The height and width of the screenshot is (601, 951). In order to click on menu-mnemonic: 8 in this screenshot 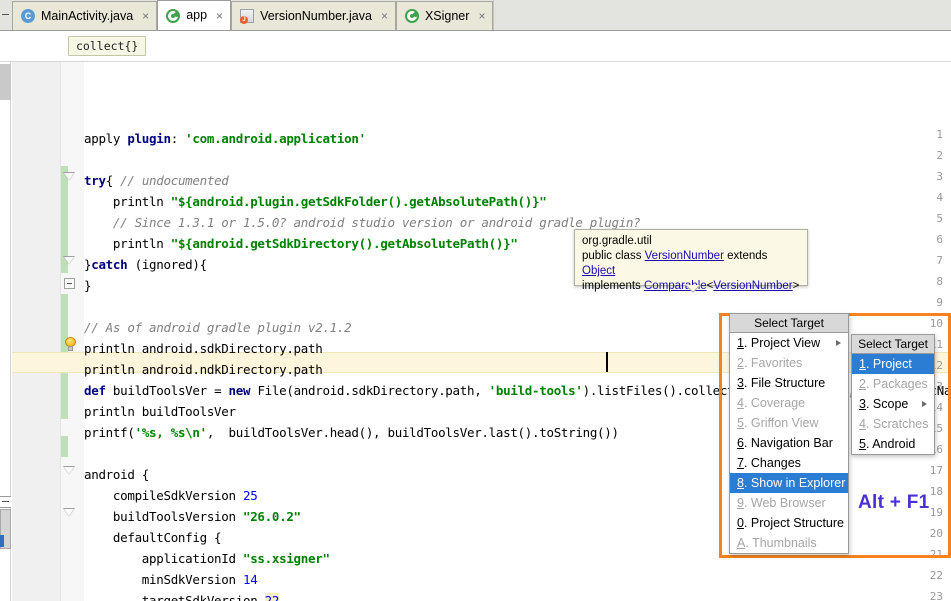, I will do `click(740, 483)`.